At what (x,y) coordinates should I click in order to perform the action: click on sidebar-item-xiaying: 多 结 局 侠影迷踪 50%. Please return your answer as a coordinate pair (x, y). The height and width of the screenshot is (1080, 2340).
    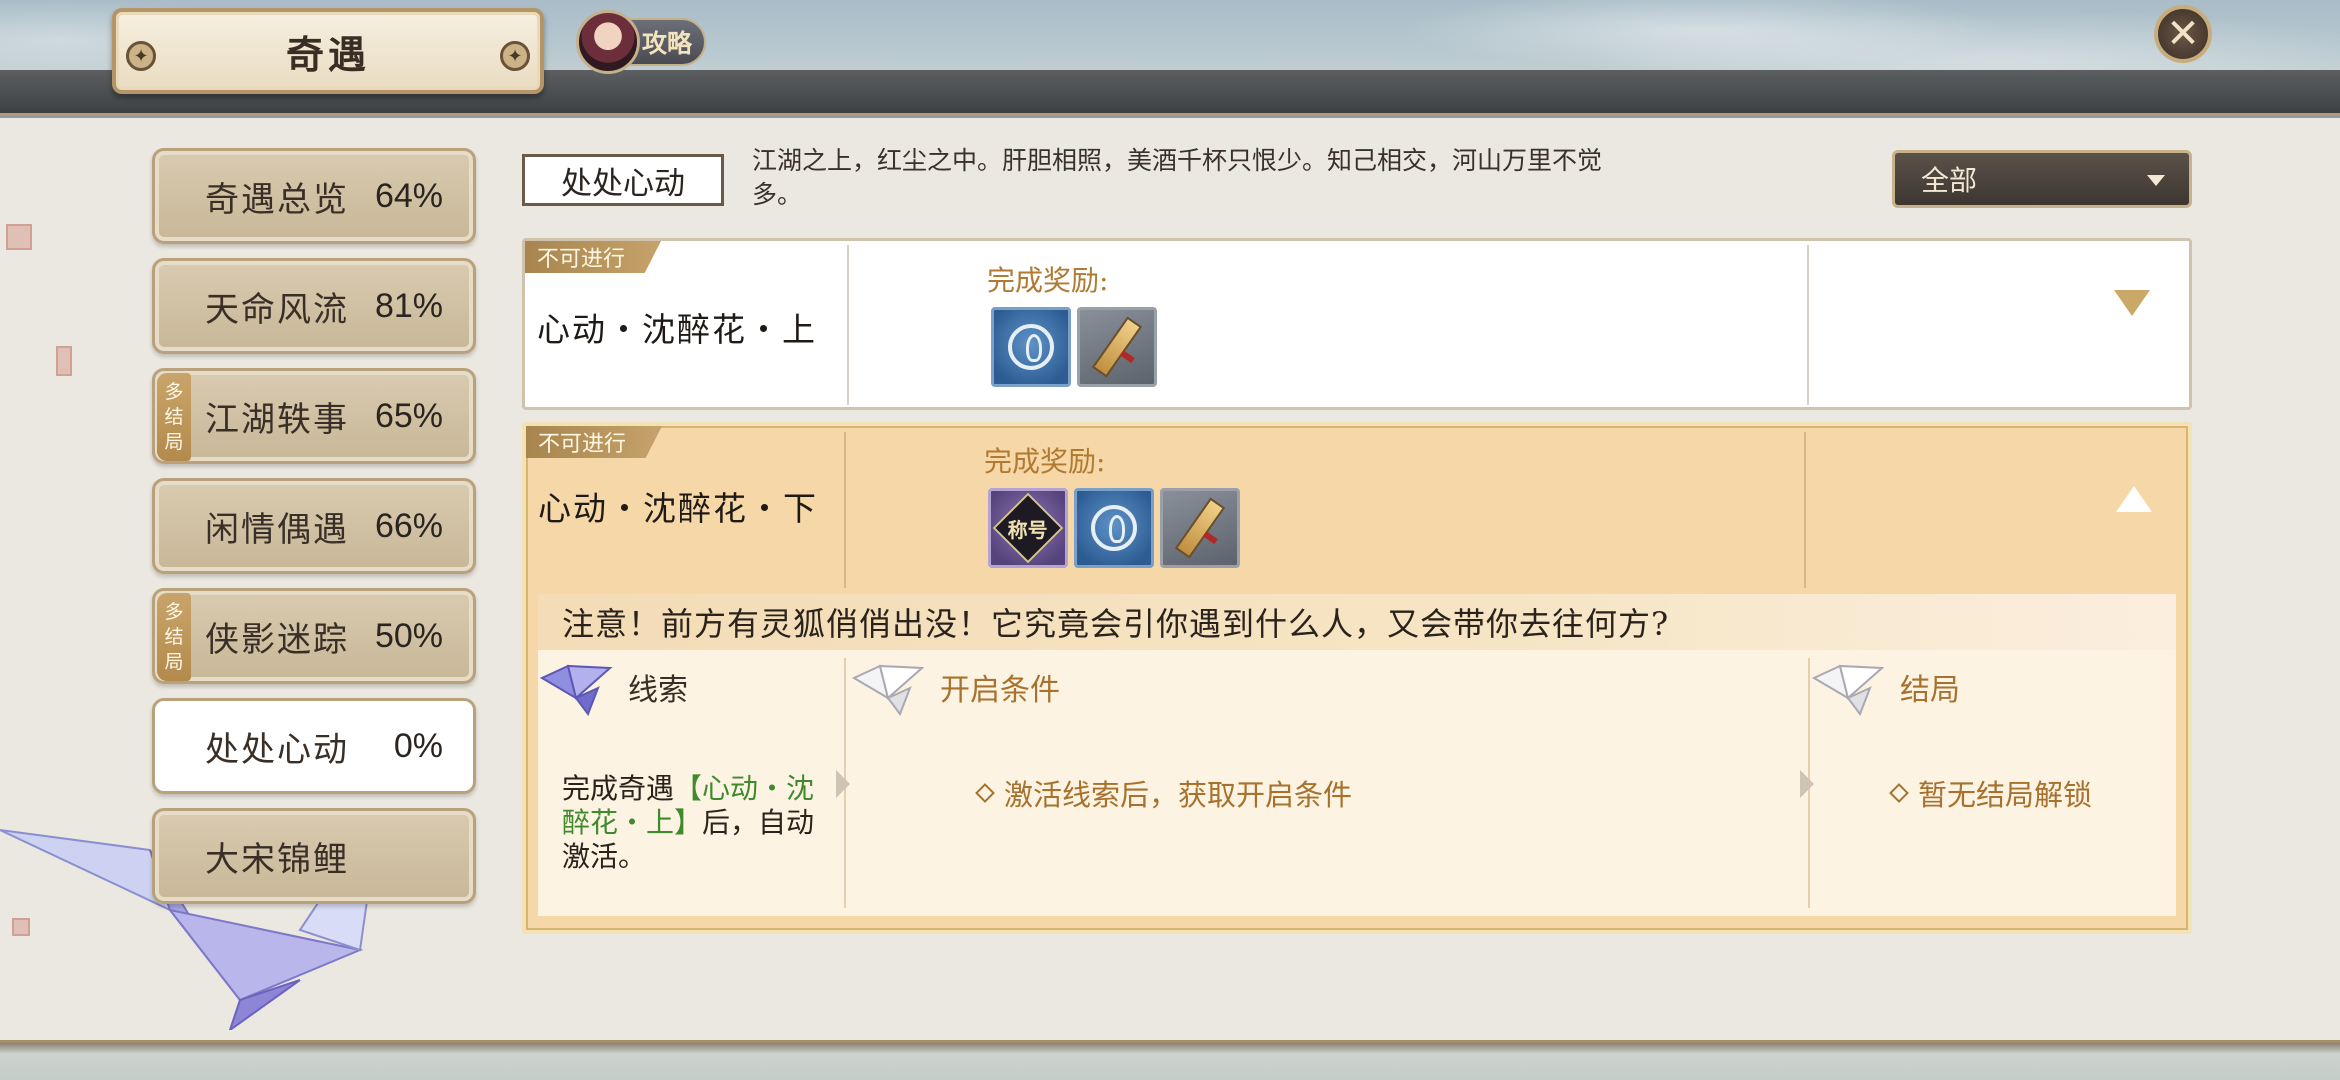
    Looking at the image, I should click on (314, 636).